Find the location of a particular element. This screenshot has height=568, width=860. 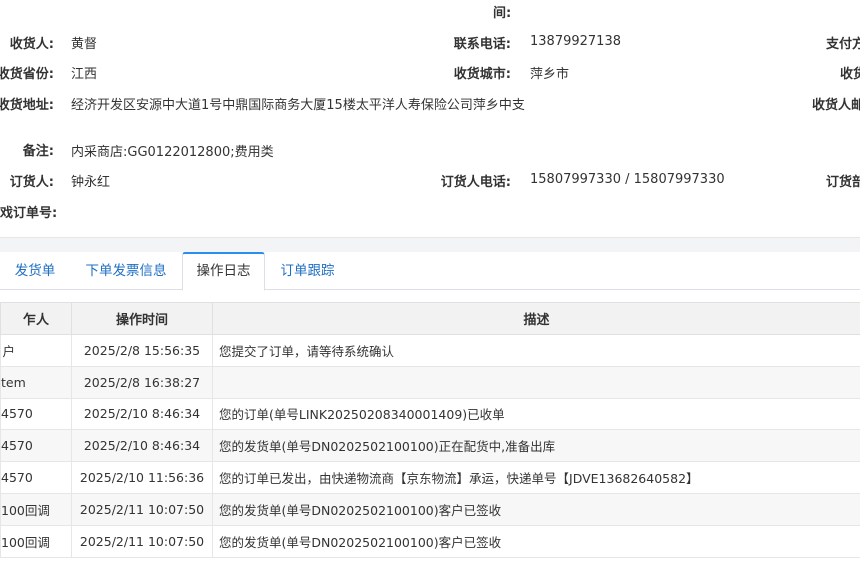

table-header-row: 乍人 操作时间 描述 is located at coordinates (430, 318).